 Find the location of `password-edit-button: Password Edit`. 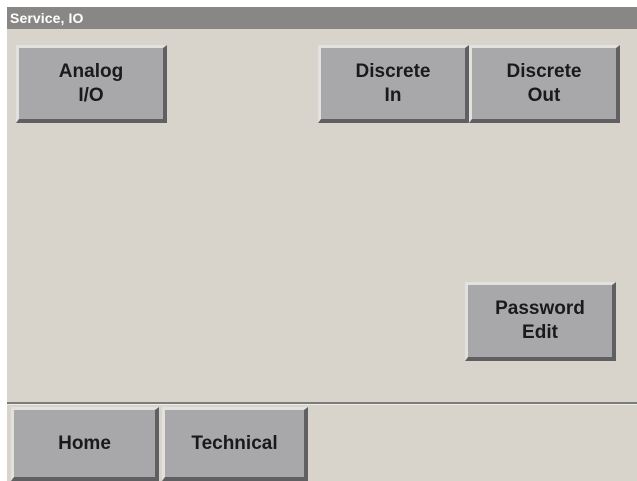

password-edit-button: Password Edit is located at coordinates (540, 321).